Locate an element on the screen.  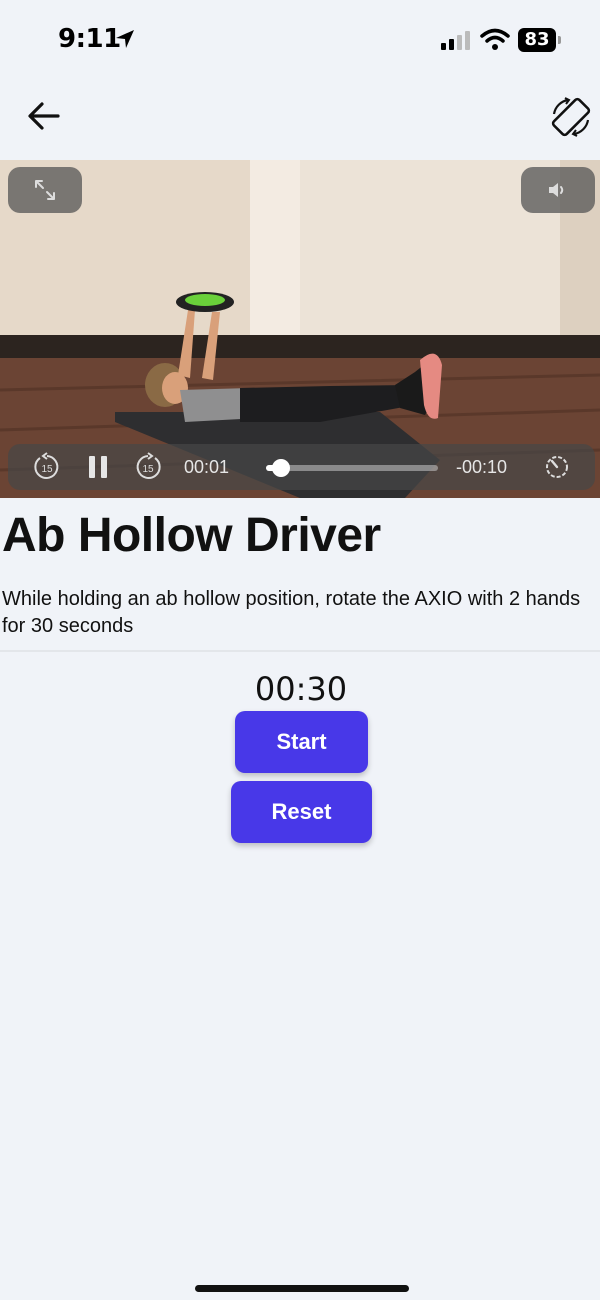
battery-level: 83 is located at coordinates (537, 40).